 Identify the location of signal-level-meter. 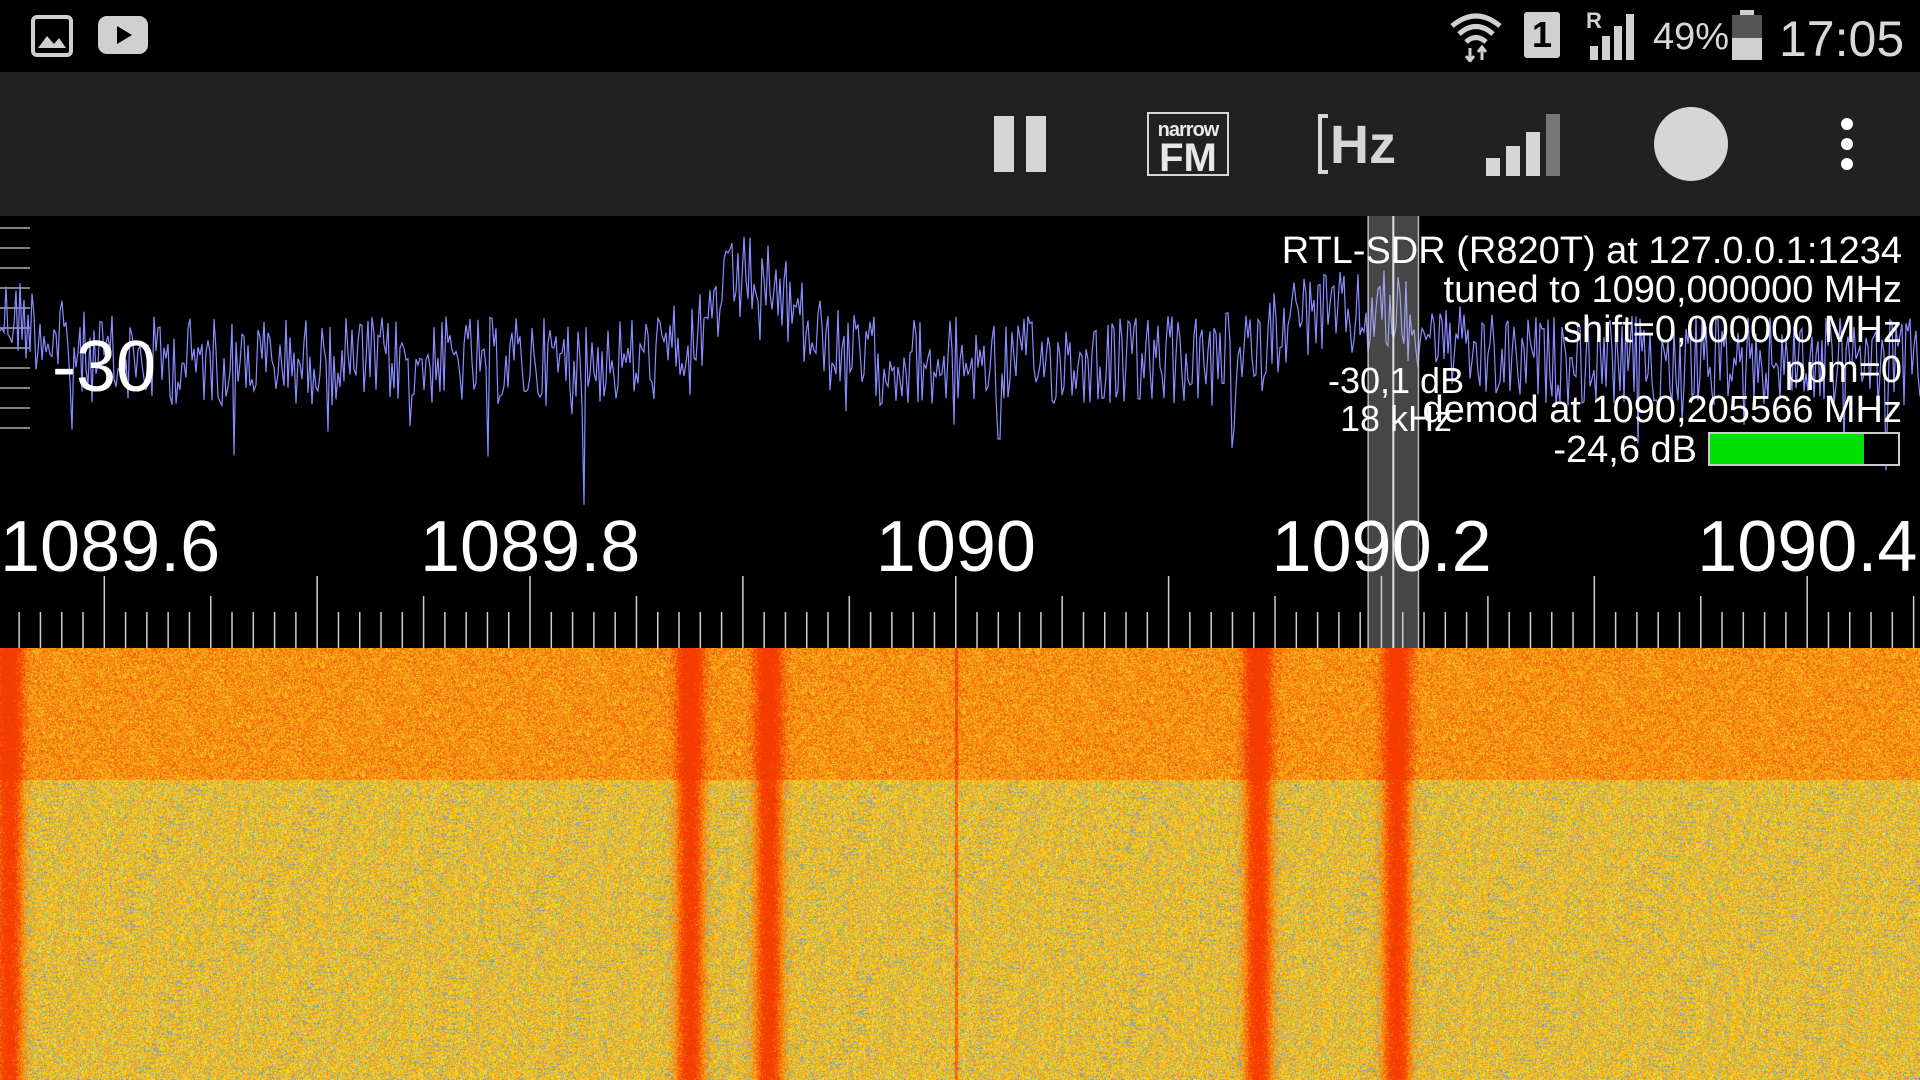
(1804, 449).